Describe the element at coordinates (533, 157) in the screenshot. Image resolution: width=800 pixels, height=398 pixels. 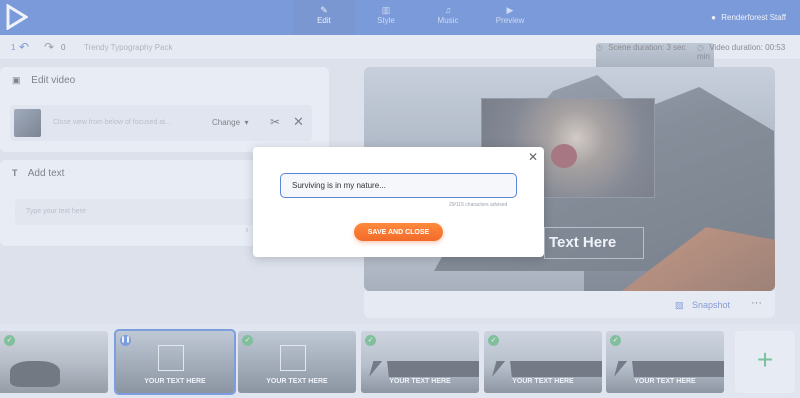
I see `close-icon: ✕` at that location.